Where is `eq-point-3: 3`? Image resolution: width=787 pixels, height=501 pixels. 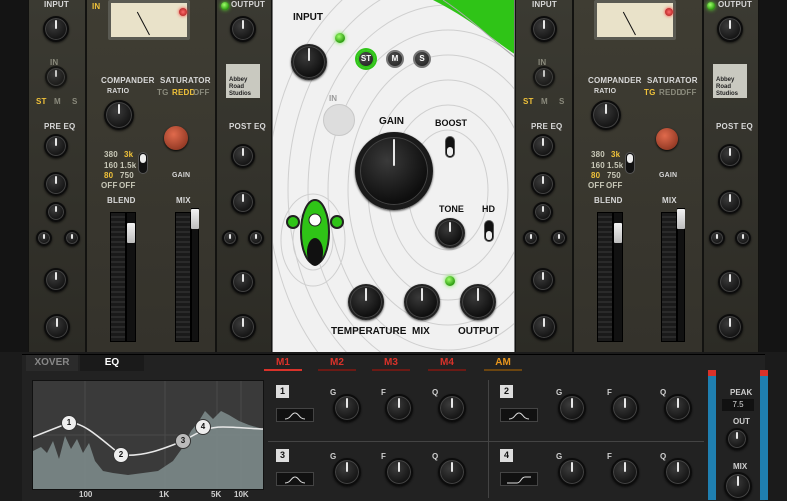 eq-point-3: 3 is located at coordinates (183, 441).